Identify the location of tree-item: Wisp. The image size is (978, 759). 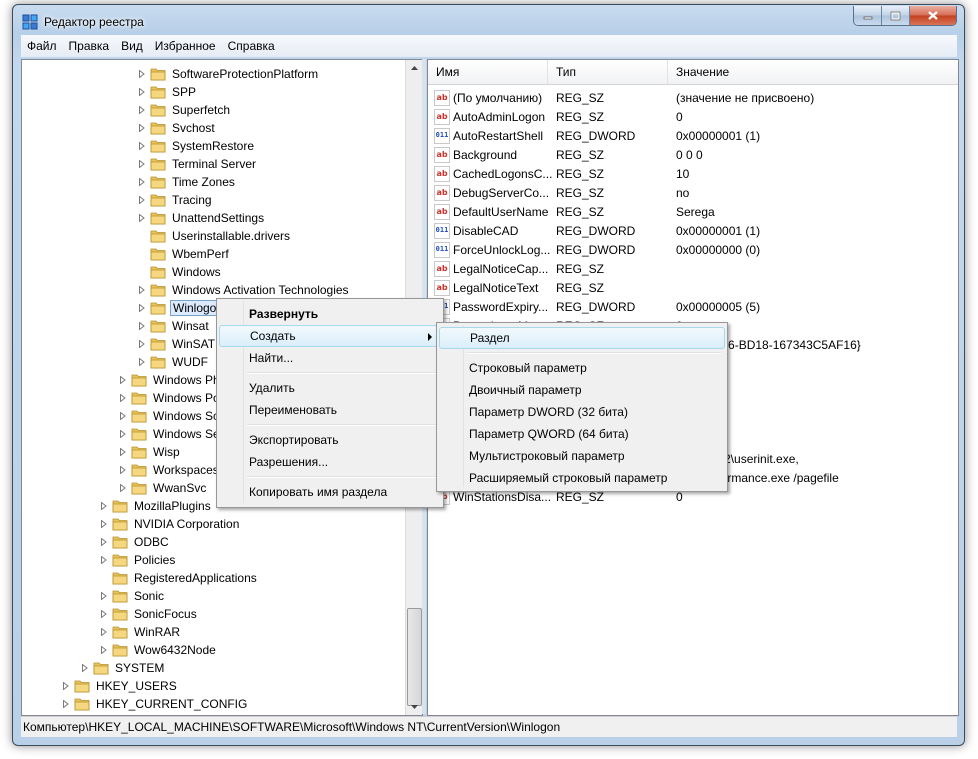
(150, 452).